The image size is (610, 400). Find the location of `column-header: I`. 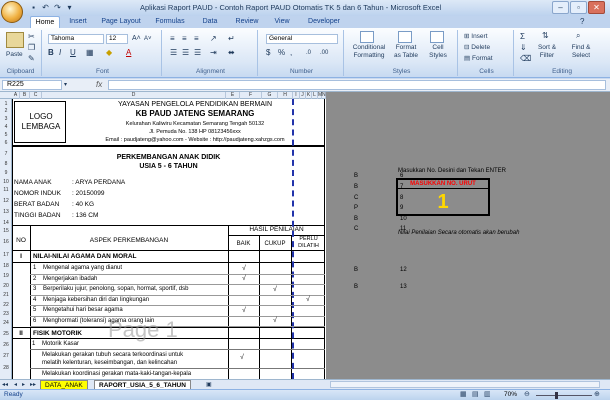

column-header: I is located at coordinates (296, 95).